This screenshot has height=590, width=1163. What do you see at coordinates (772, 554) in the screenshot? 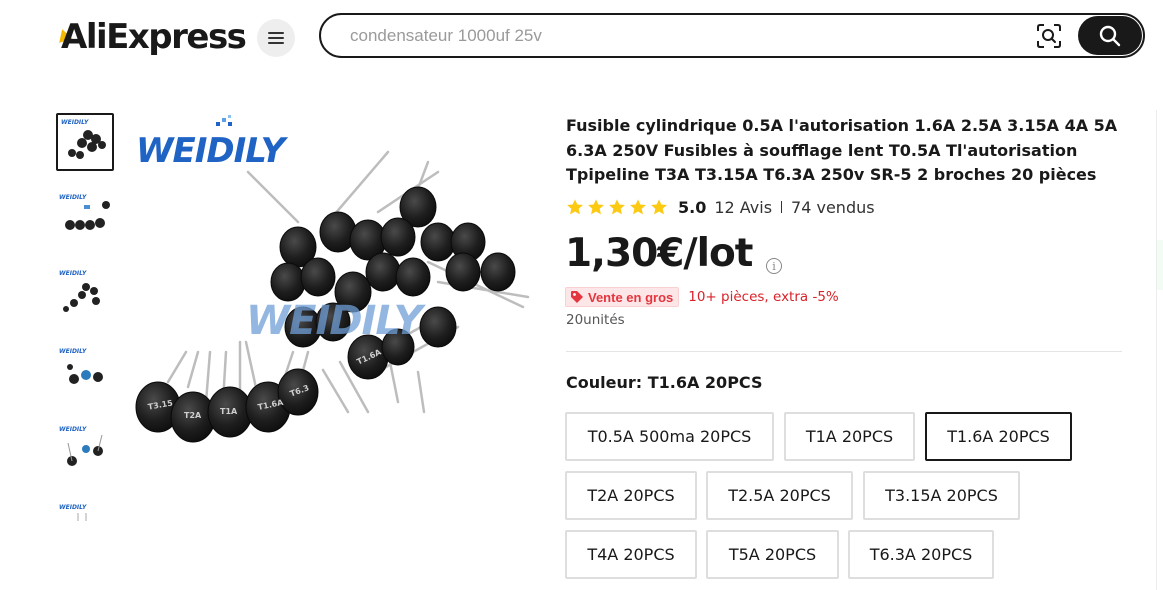
I see `option-t5a: T5A 20PCS` at bounding box center [772, 554].